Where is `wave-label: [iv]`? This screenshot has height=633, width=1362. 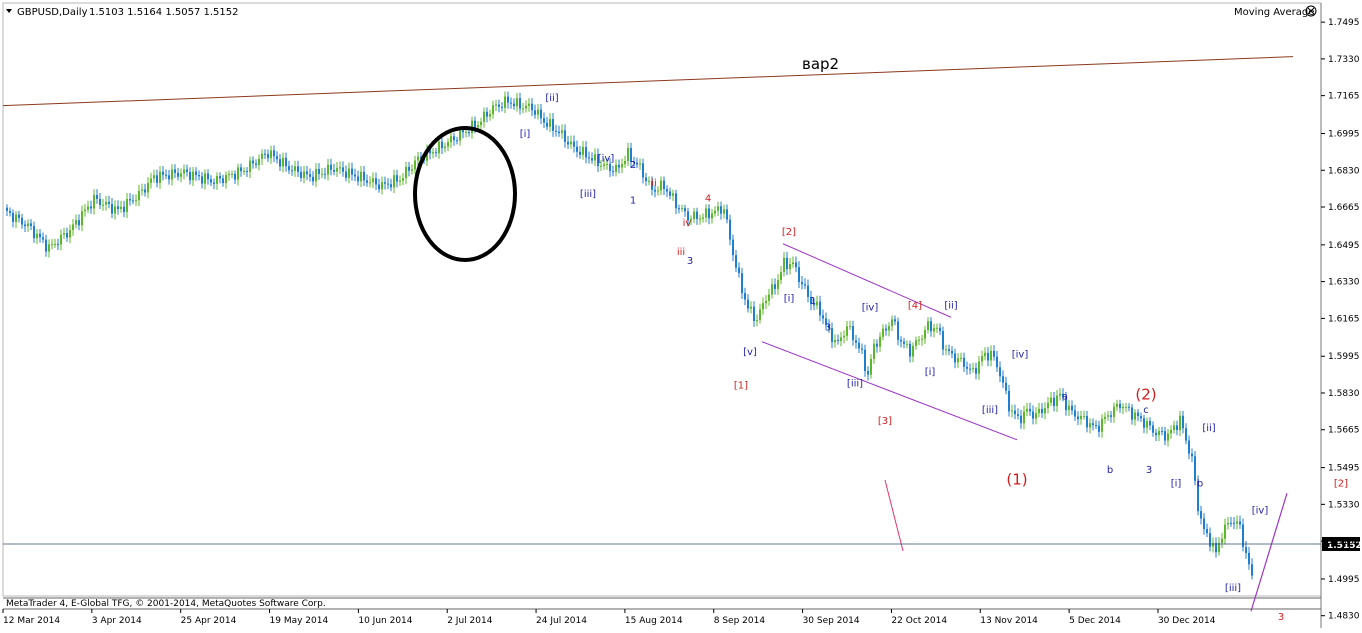
wave-label: [iv] is located at coordinates (1260, 510).